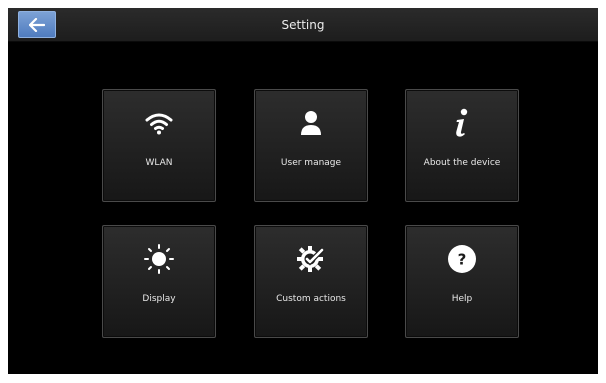 This screenshot has width=606, height=383. Describe the element at coordinates (311, 281) in the screenshot. I see `tile-custom-actions: Custom actions` at that location.